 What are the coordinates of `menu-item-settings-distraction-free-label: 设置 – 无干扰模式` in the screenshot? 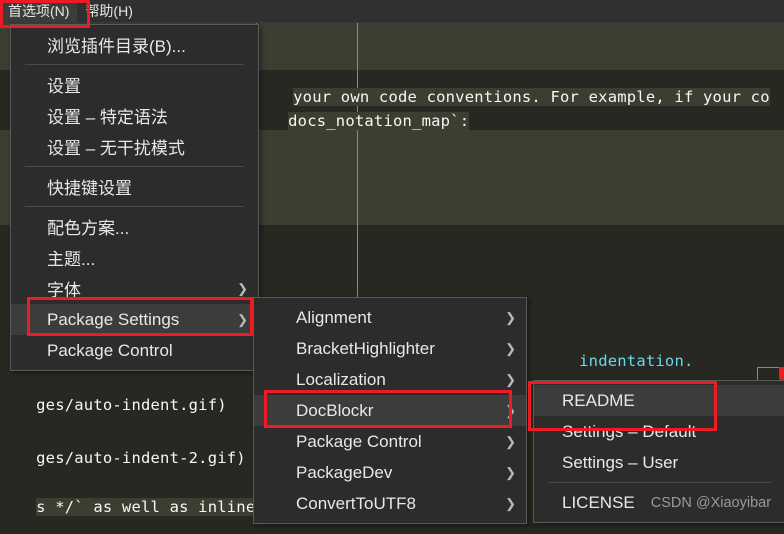 It's located at (116, 148).